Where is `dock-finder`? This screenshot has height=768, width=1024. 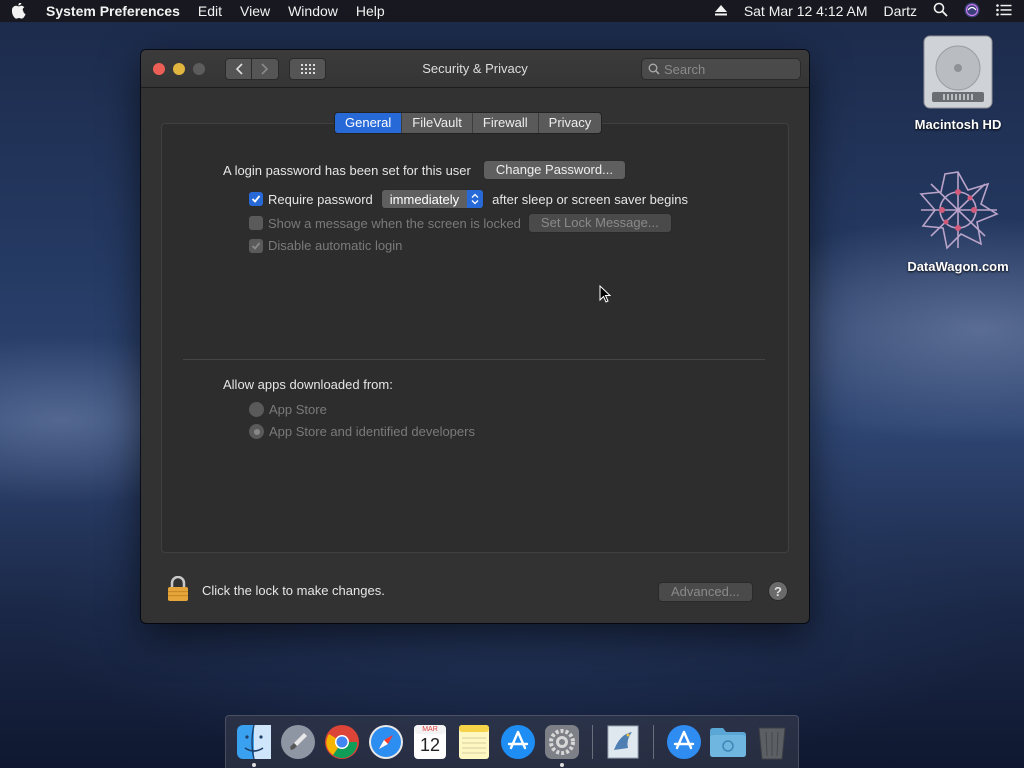 dock-finder is located at coordinates (254, 745).